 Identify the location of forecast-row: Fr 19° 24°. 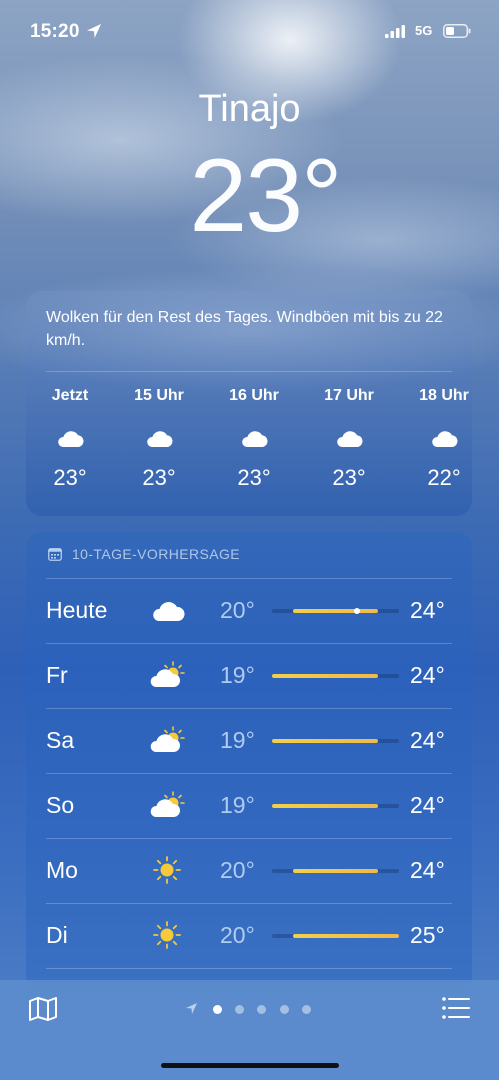
(249, 676).